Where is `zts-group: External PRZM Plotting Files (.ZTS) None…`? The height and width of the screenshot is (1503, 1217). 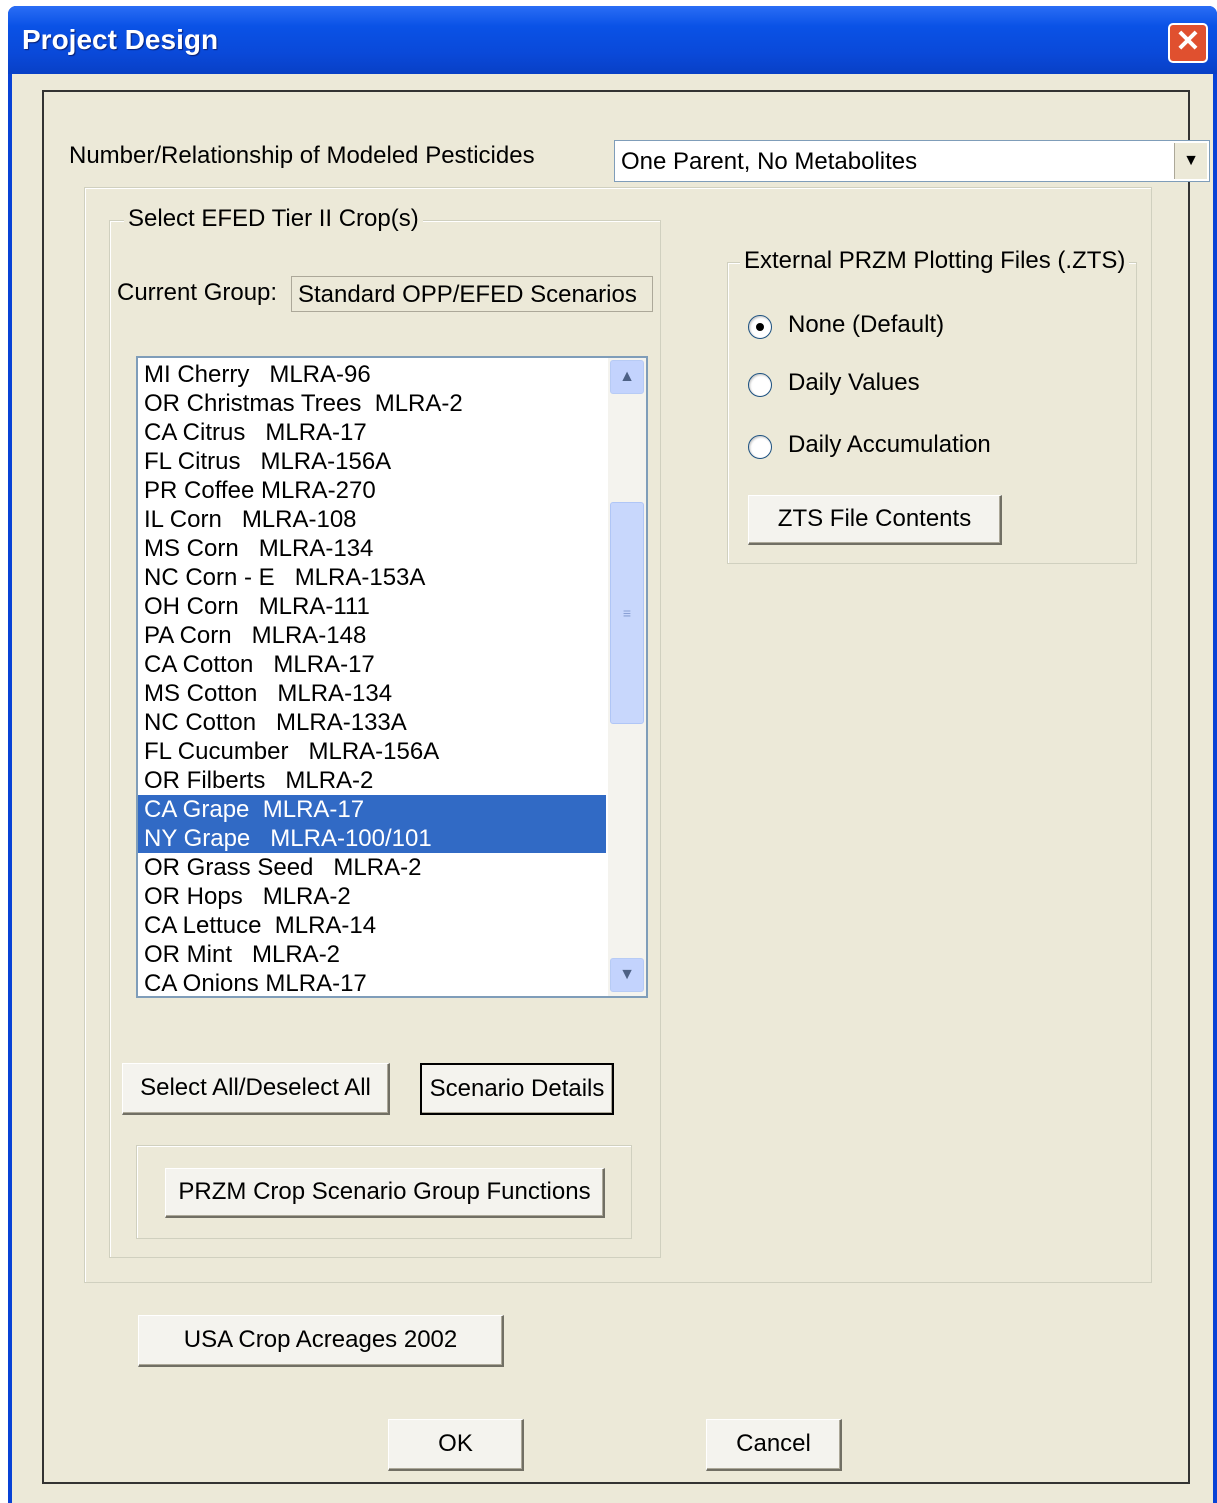
zts-group: External PRZM Plotting Files (.ZTS) None… is located at coordinates (932, 405).